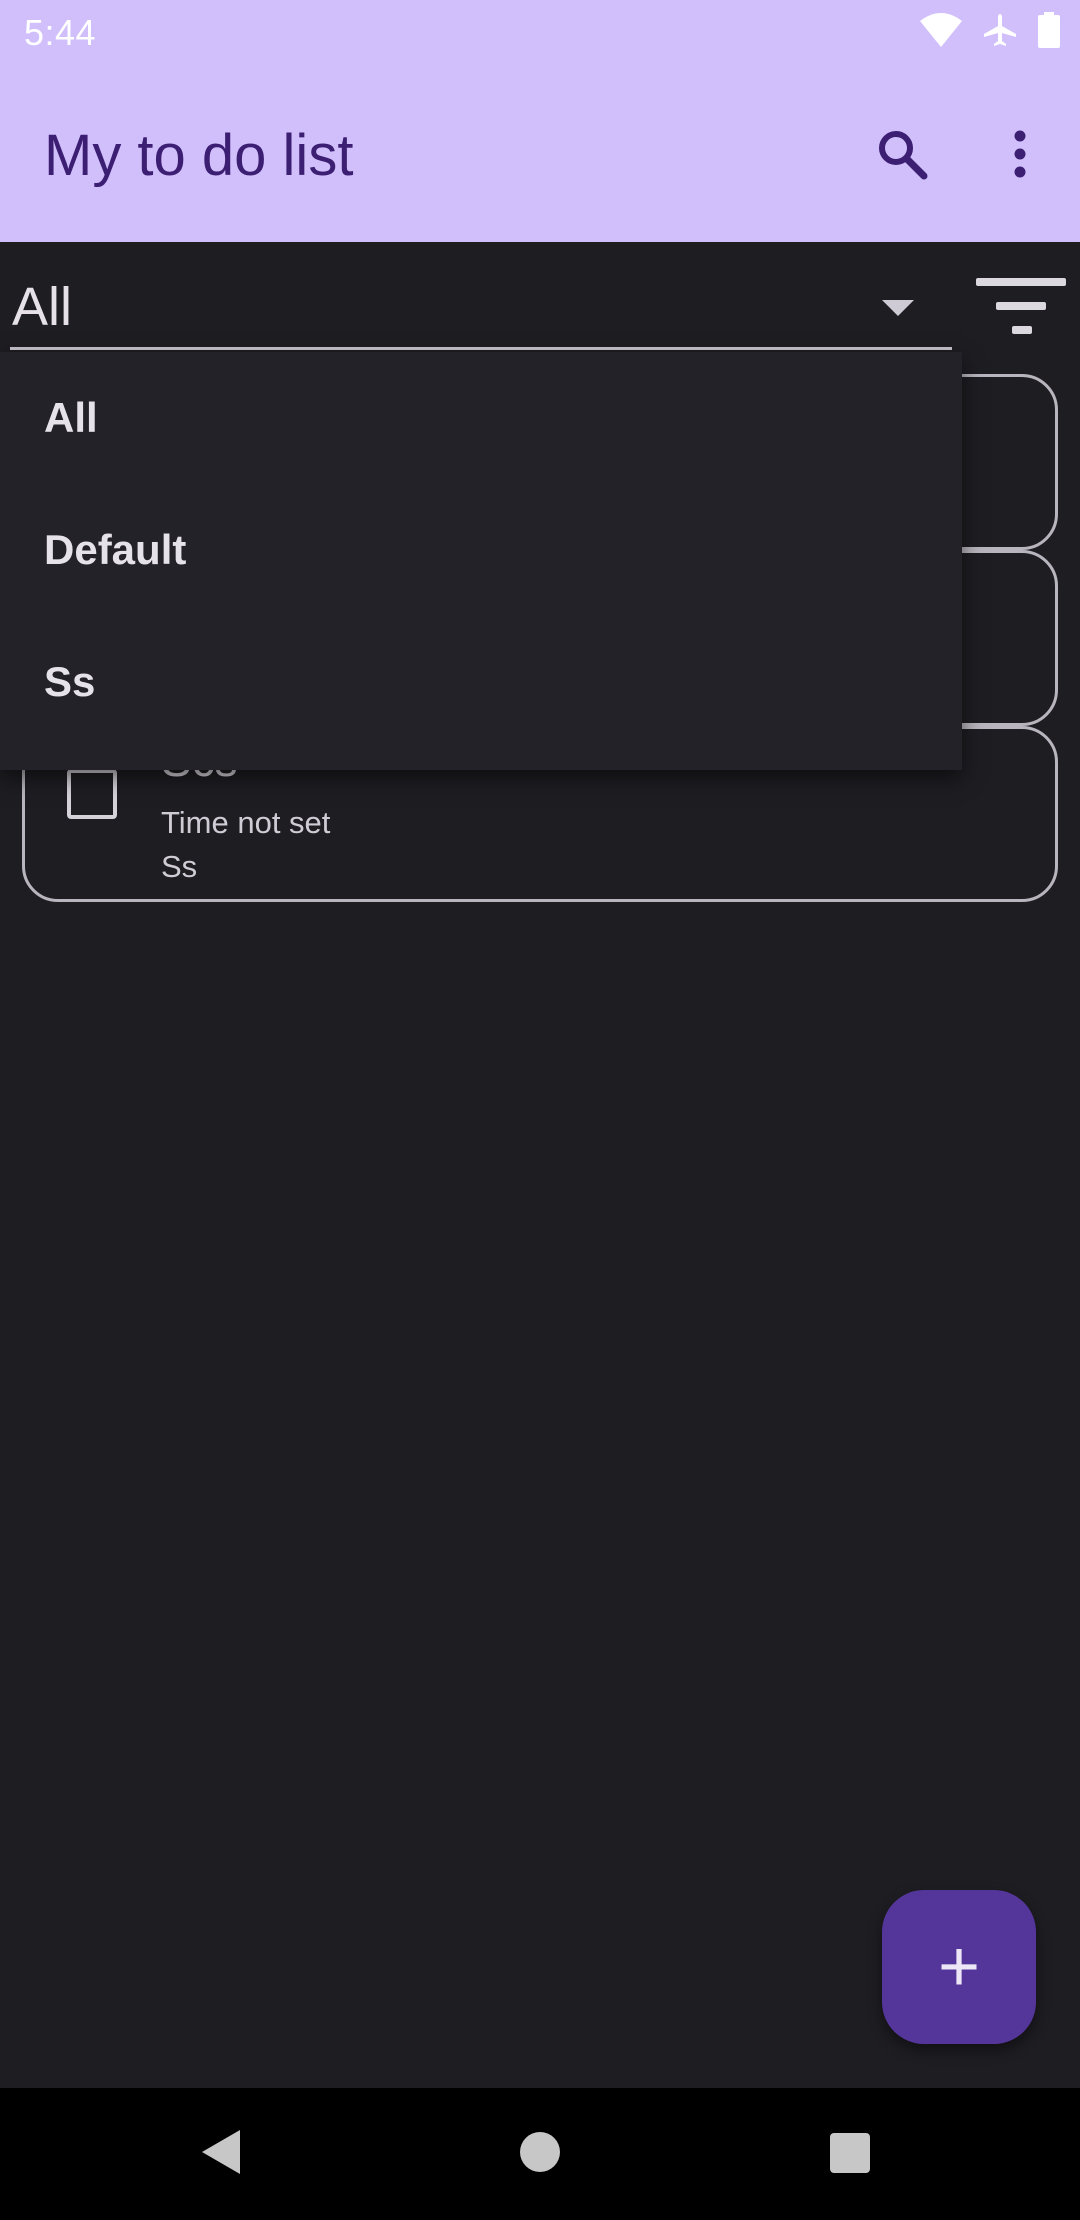  What do you see at coordinates (481, 550) in the screenshot?
I see `menu-item-default: Default` at bounding box center [481, 550].